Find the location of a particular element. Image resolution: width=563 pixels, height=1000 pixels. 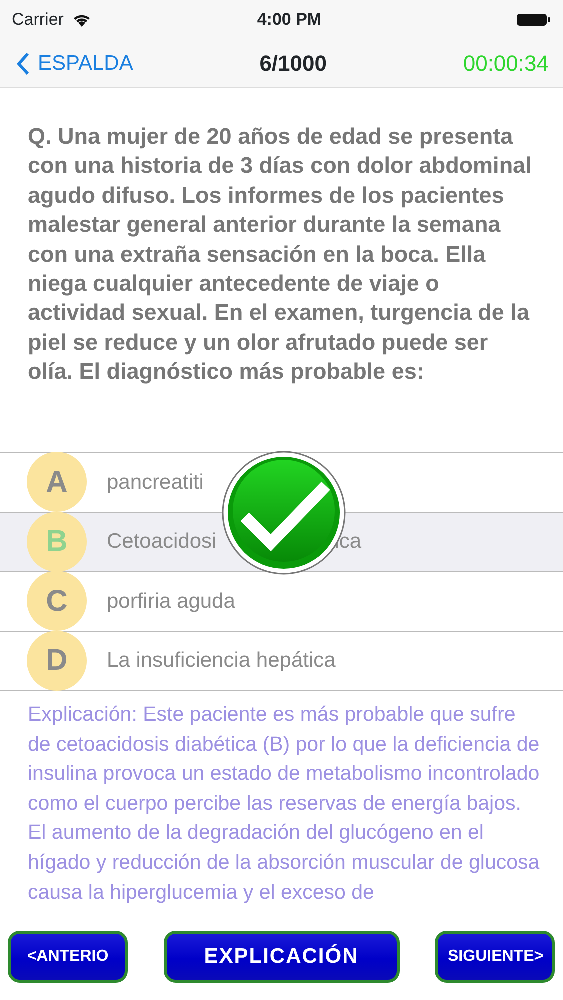

clock-time: 4:00 PM is located at coordinates (289, 20).